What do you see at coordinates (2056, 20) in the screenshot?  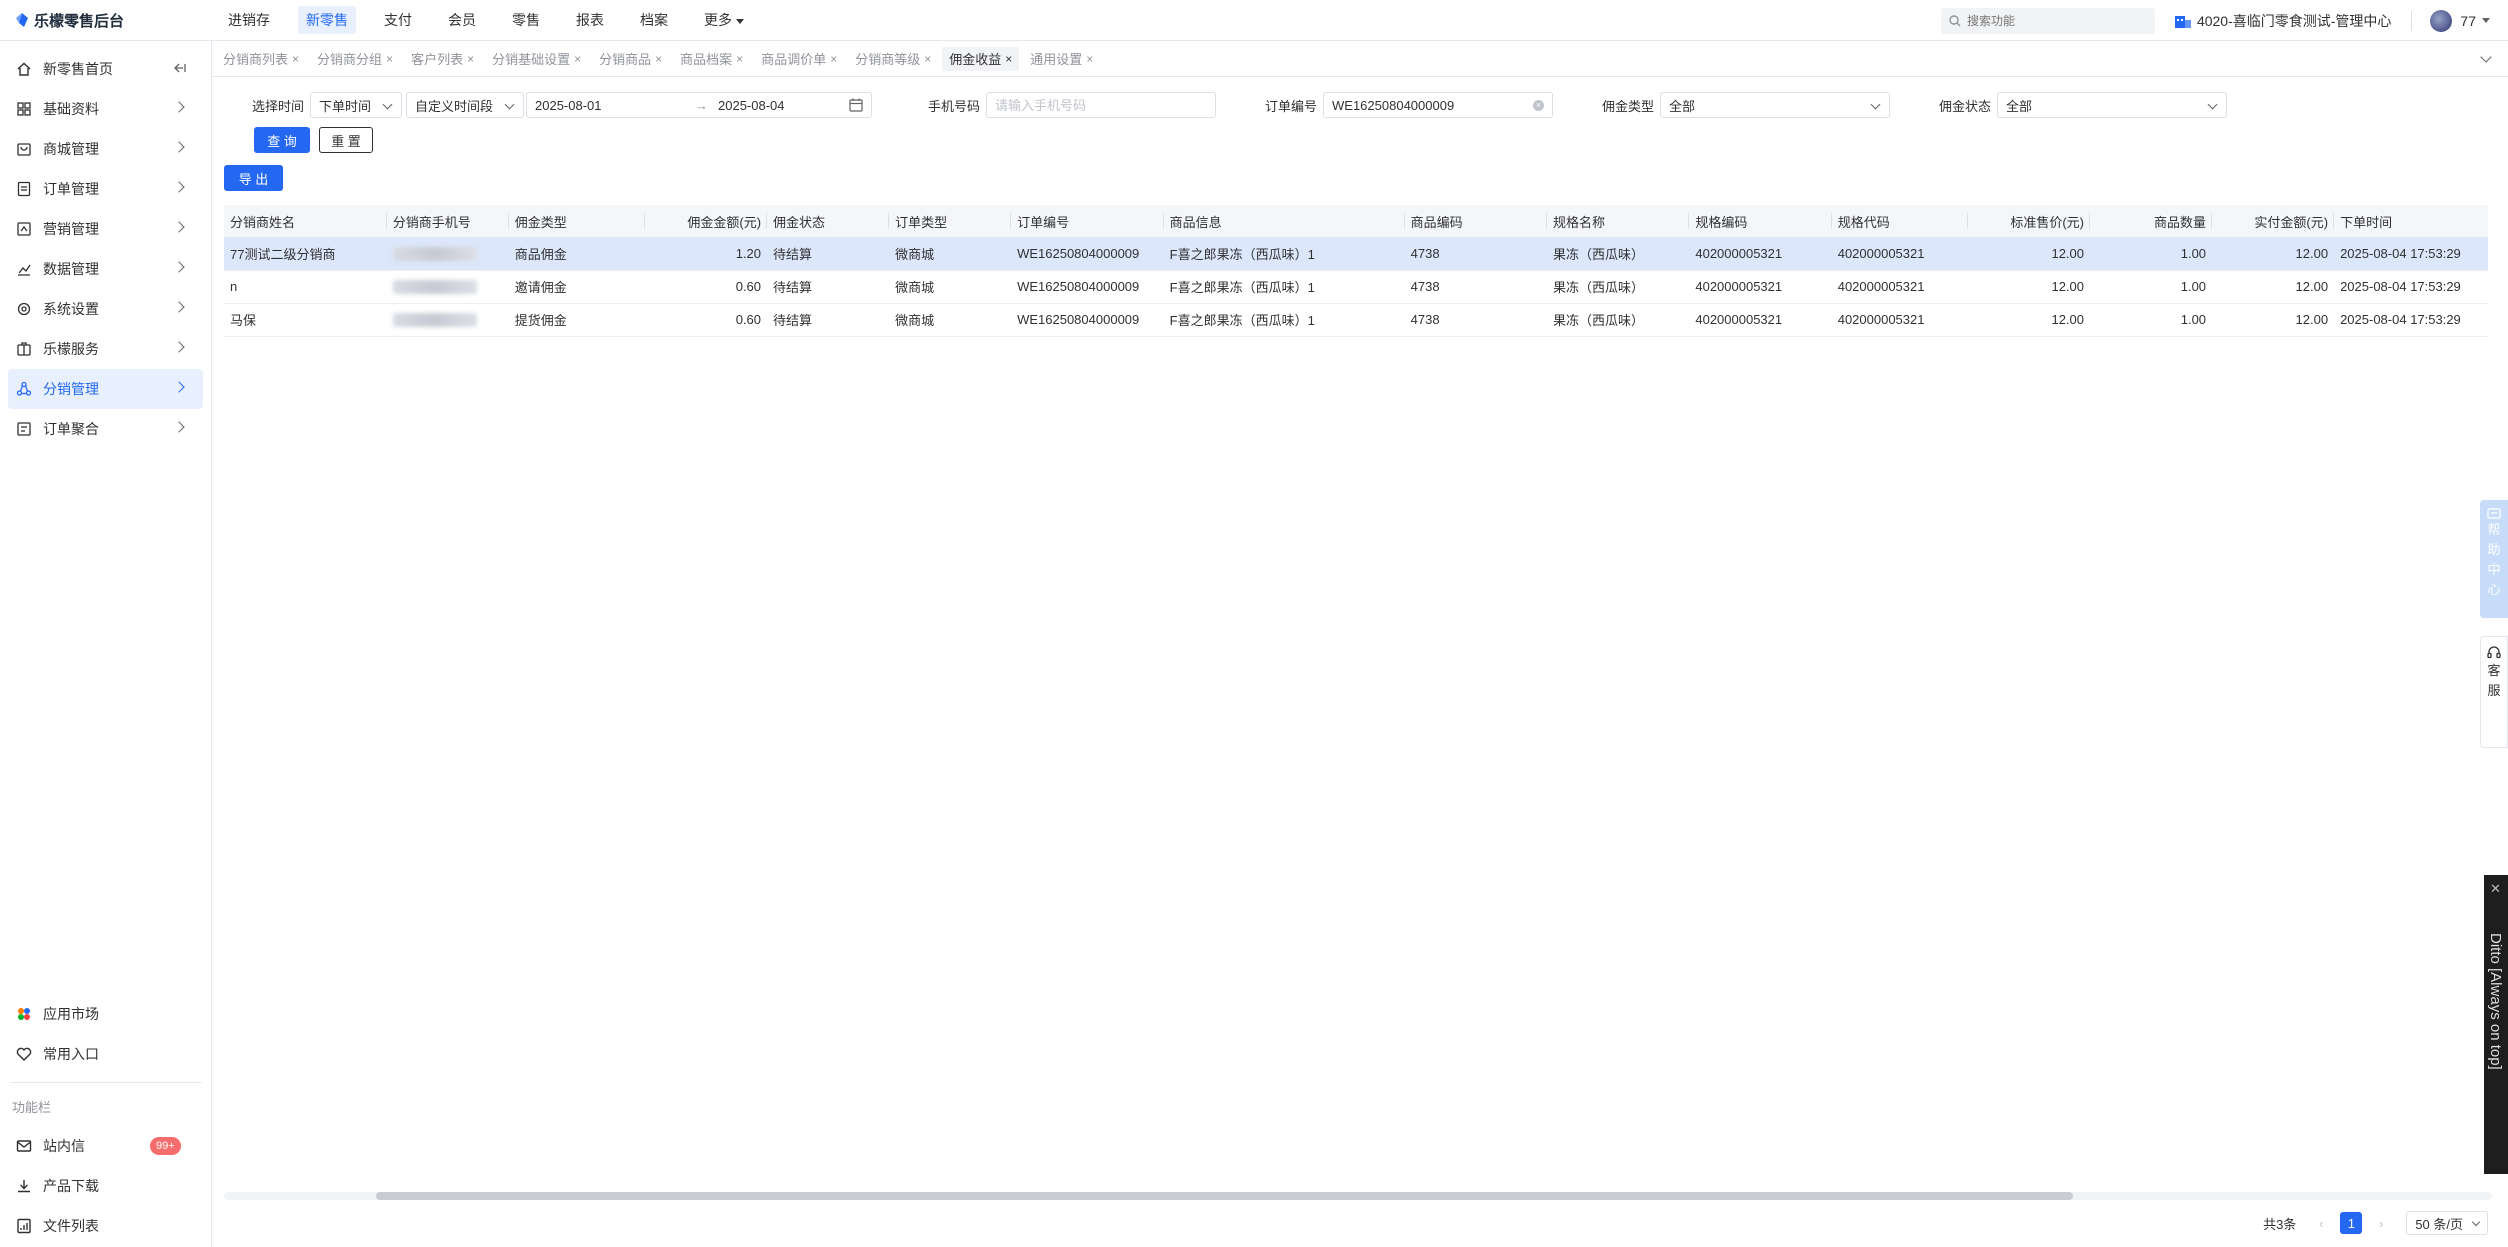 I see `search-input` at bounding box center [2056, 20].